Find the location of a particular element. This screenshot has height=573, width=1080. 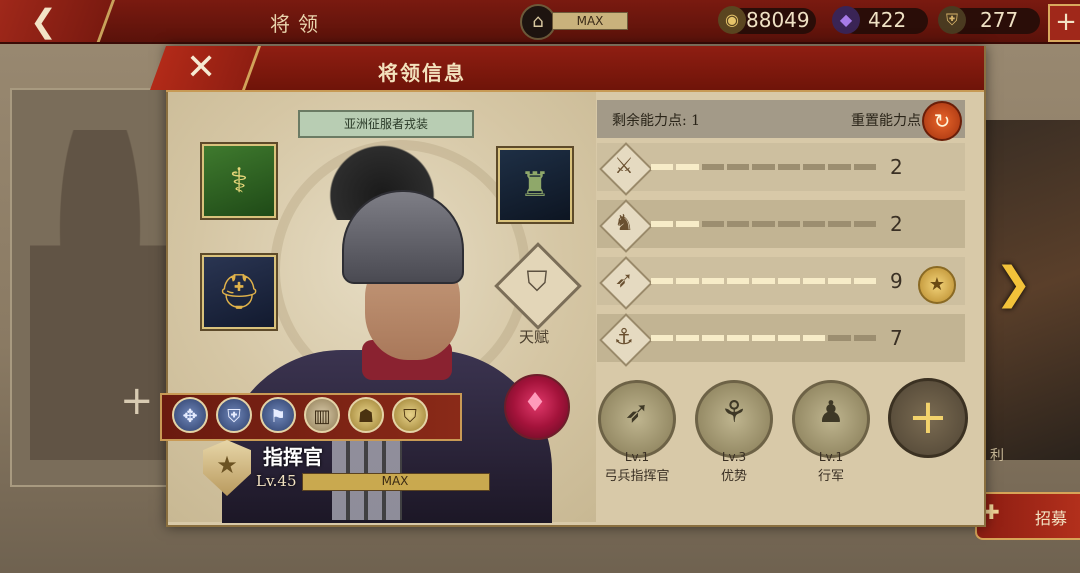

stat-value-attack: 2 is located at coordinates (896, 167).